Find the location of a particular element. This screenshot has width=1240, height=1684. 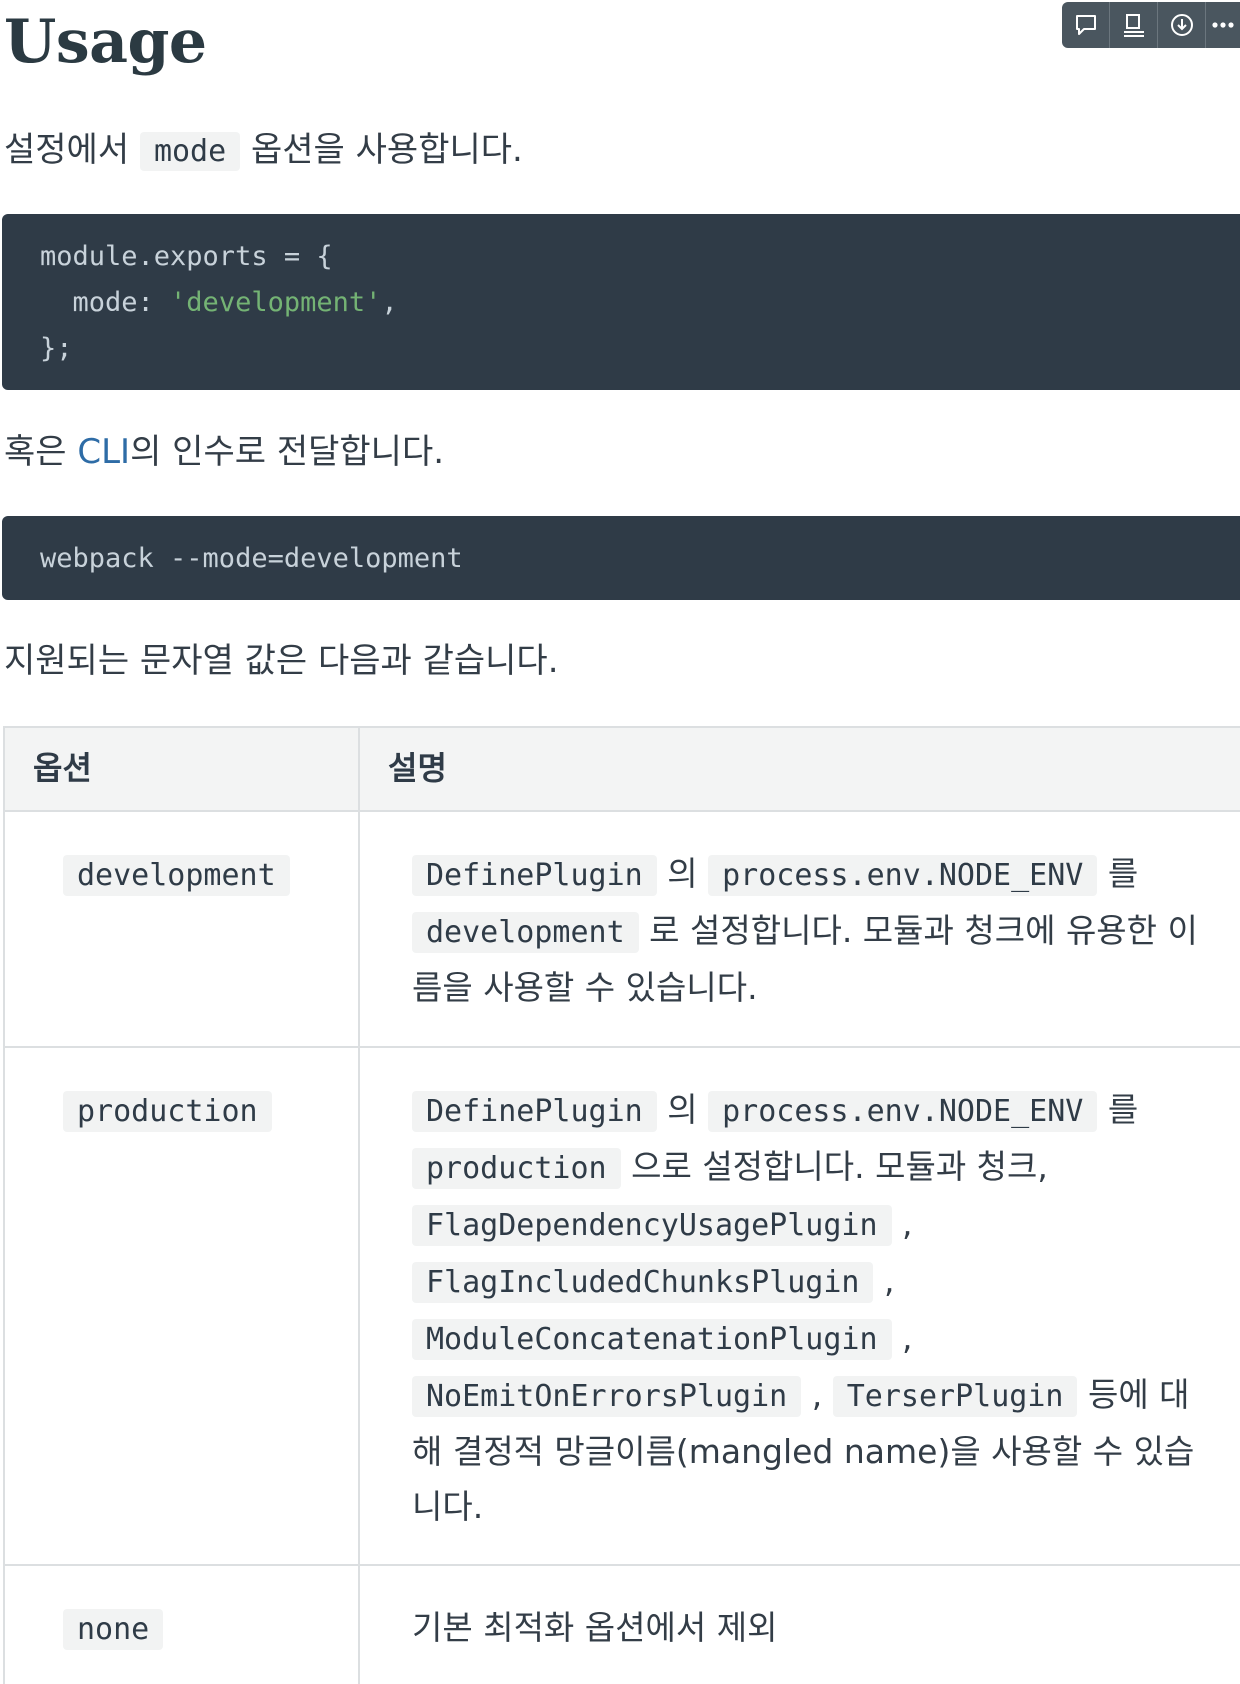

intro-text-after: 옵션을 사용합니다. is located at coordinates (387, 150).